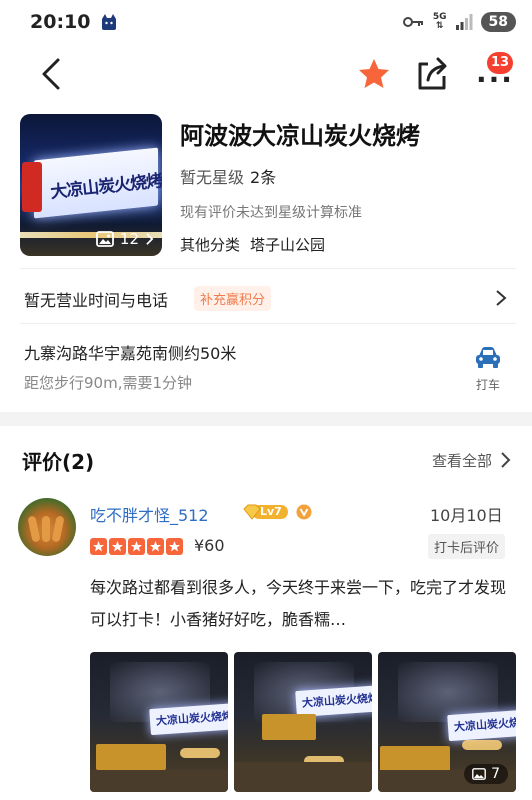 The width and height of the screenshot is (532, 800). I want to click on review-date: 10月10日, so click(466, 515).